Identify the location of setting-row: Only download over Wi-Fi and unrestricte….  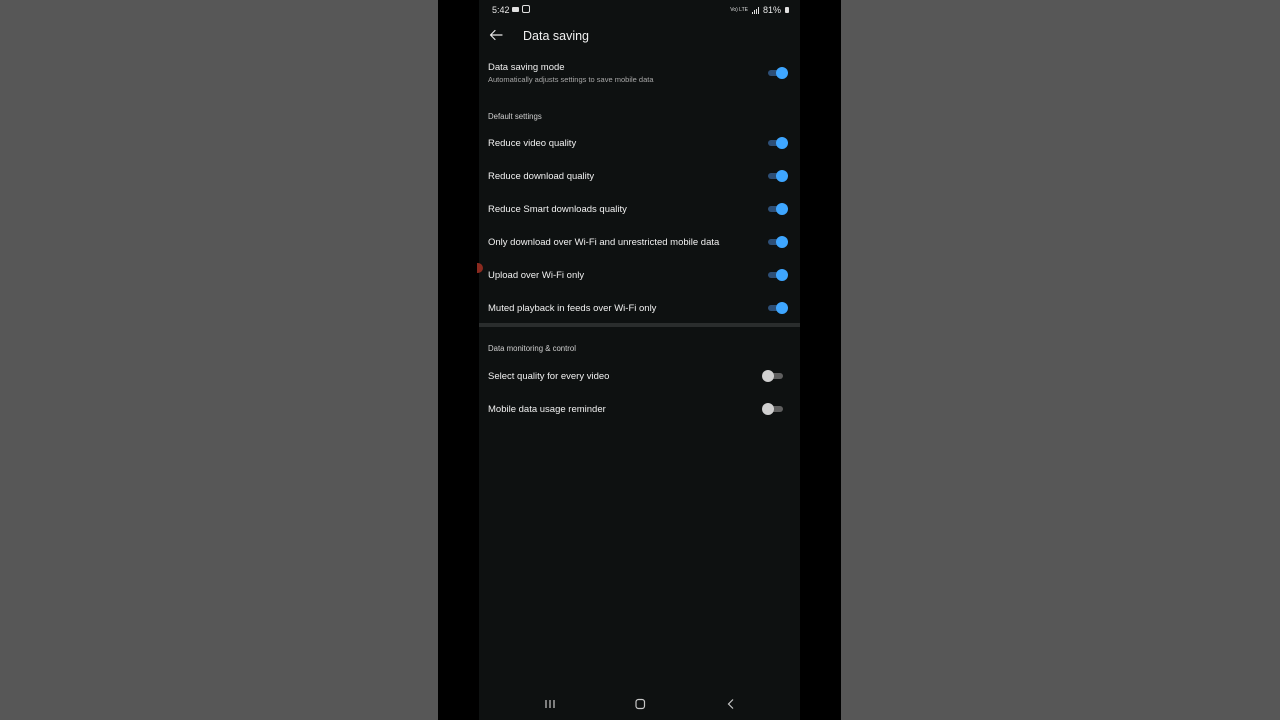
(639, 243).